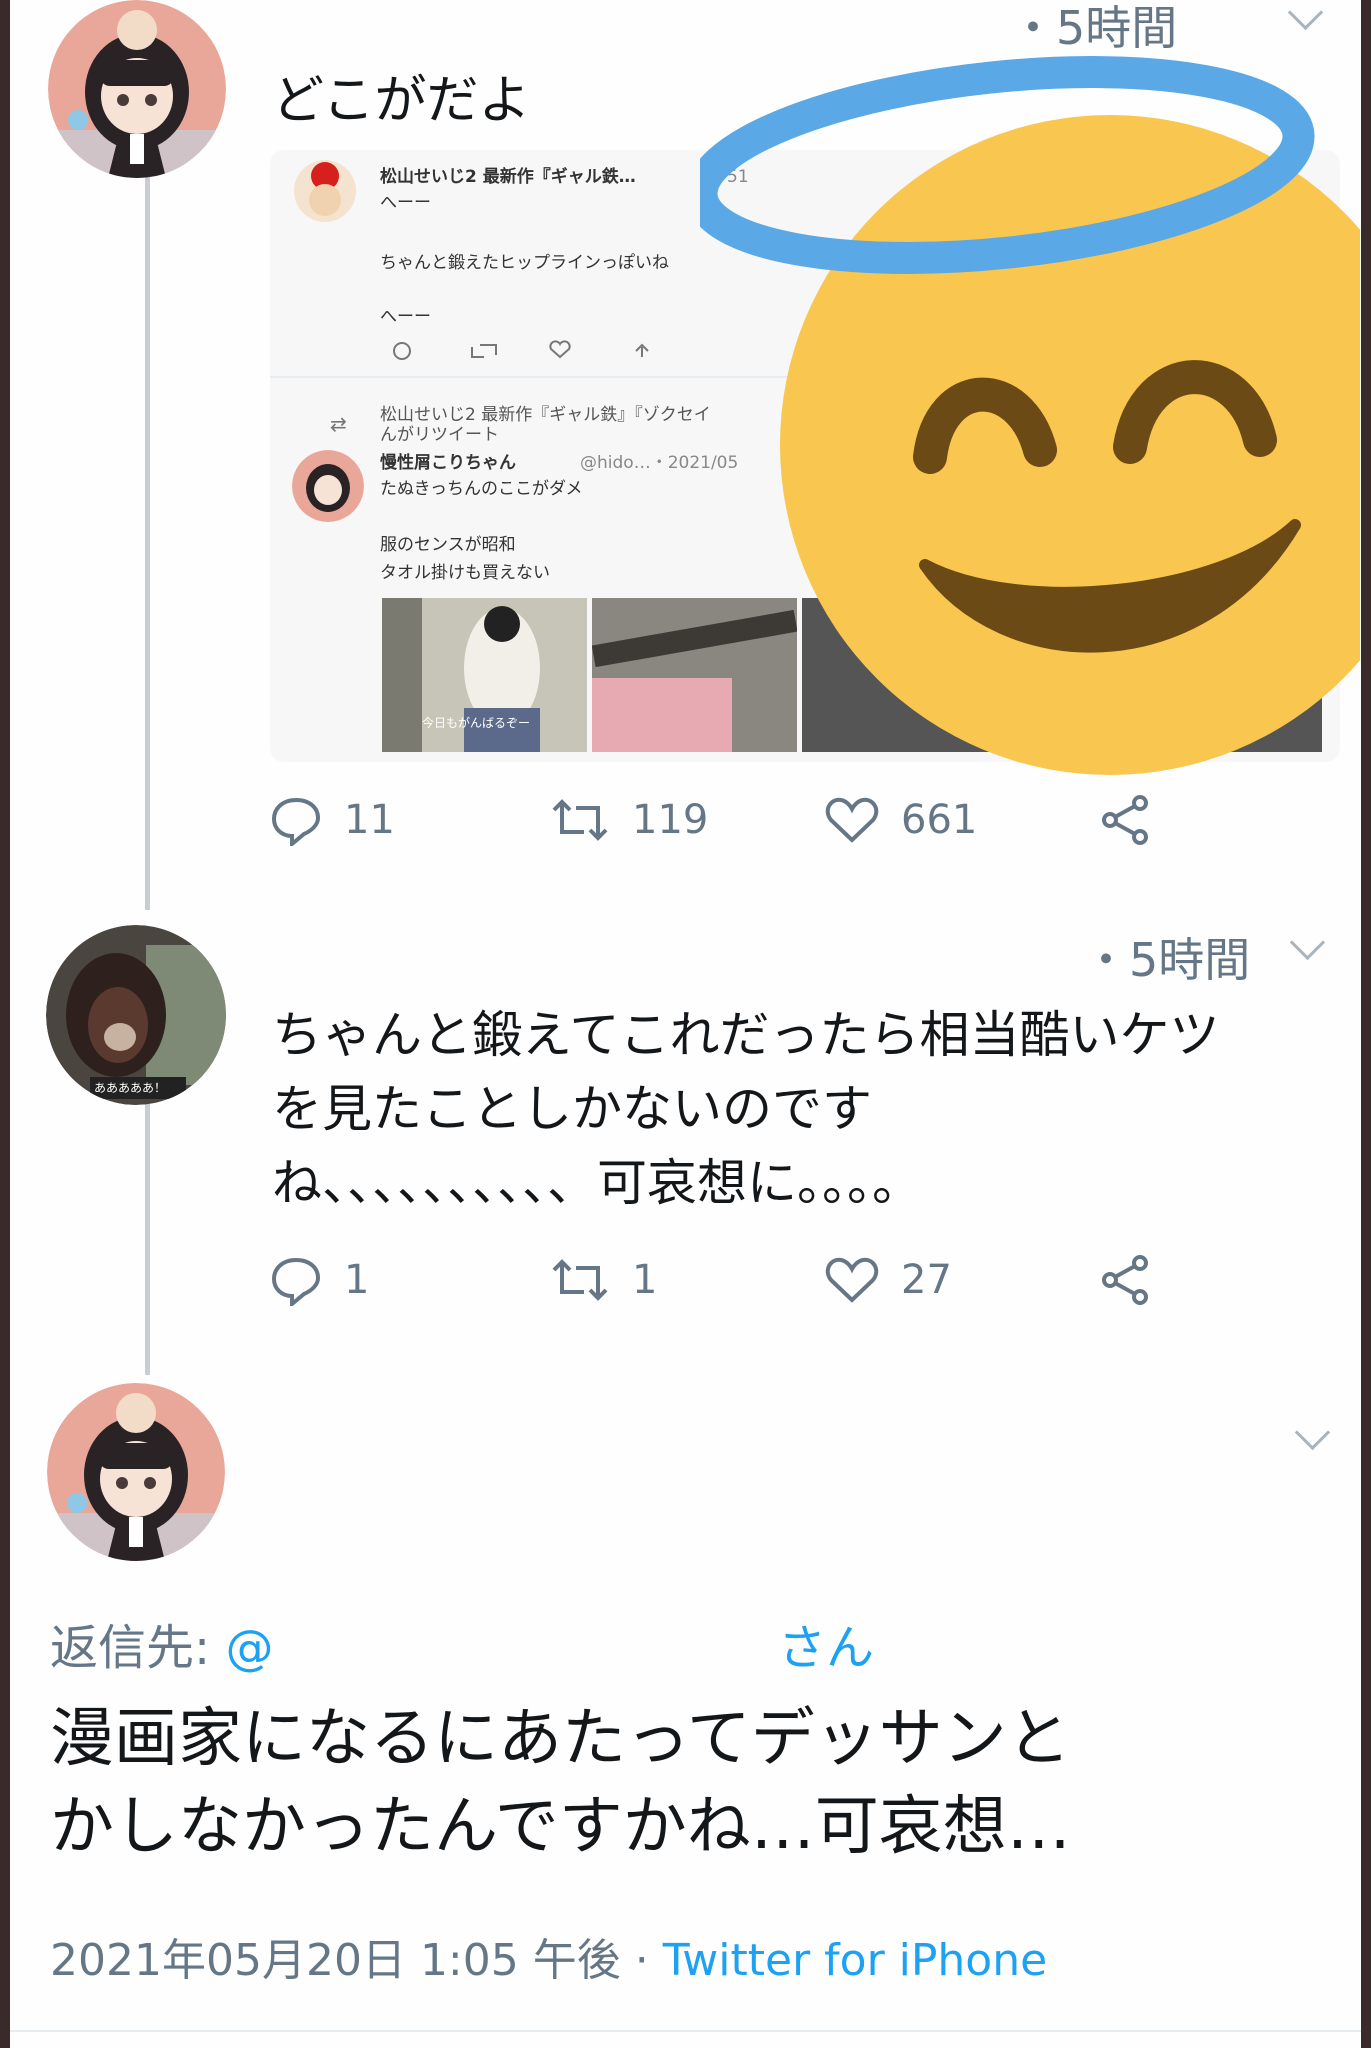 This screenshot has height=2048, width=1371. What do you see at coordinates (465, 573) in the screenshot?
I see `inner-text: タオル掛けも買えない` at bounding box center [465, 573].